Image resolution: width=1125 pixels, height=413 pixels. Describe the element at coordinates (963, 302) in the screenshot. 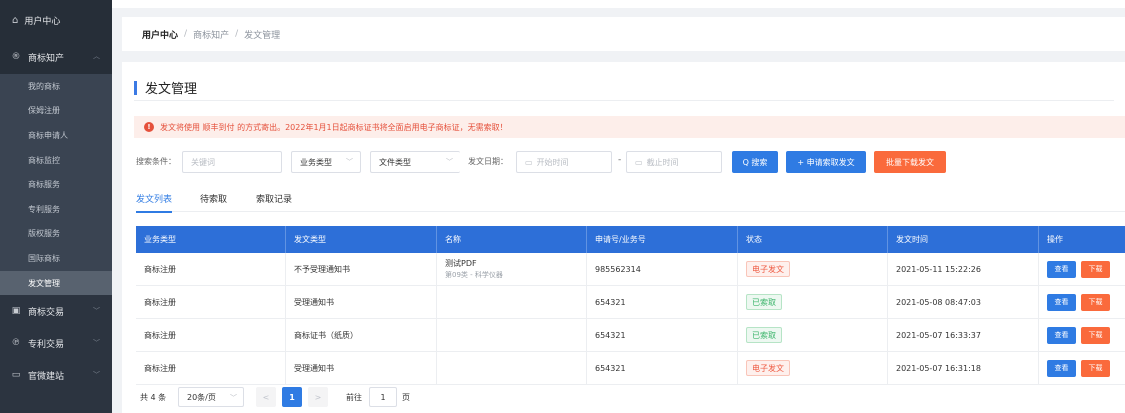

I see `cell-time: 2021-05-08 08:47:03` at that location.